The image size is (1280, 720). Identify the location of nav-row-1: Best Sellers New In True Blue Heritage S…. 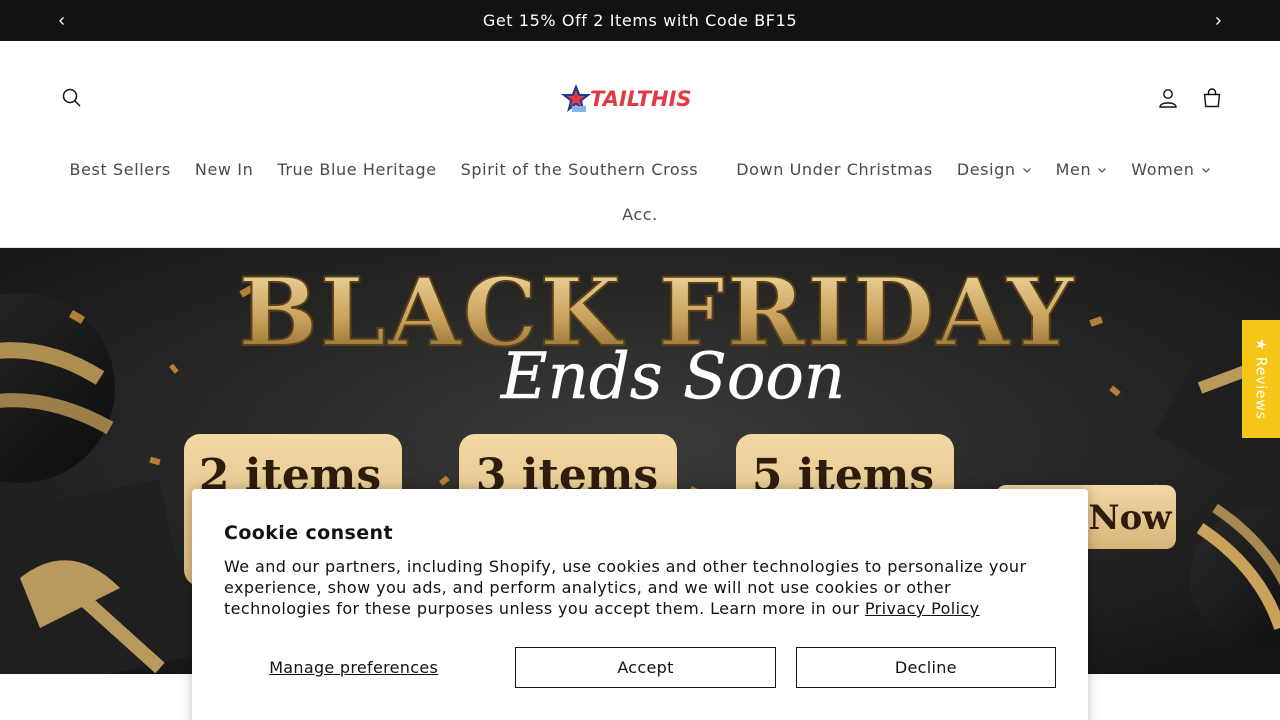
(640, 169).